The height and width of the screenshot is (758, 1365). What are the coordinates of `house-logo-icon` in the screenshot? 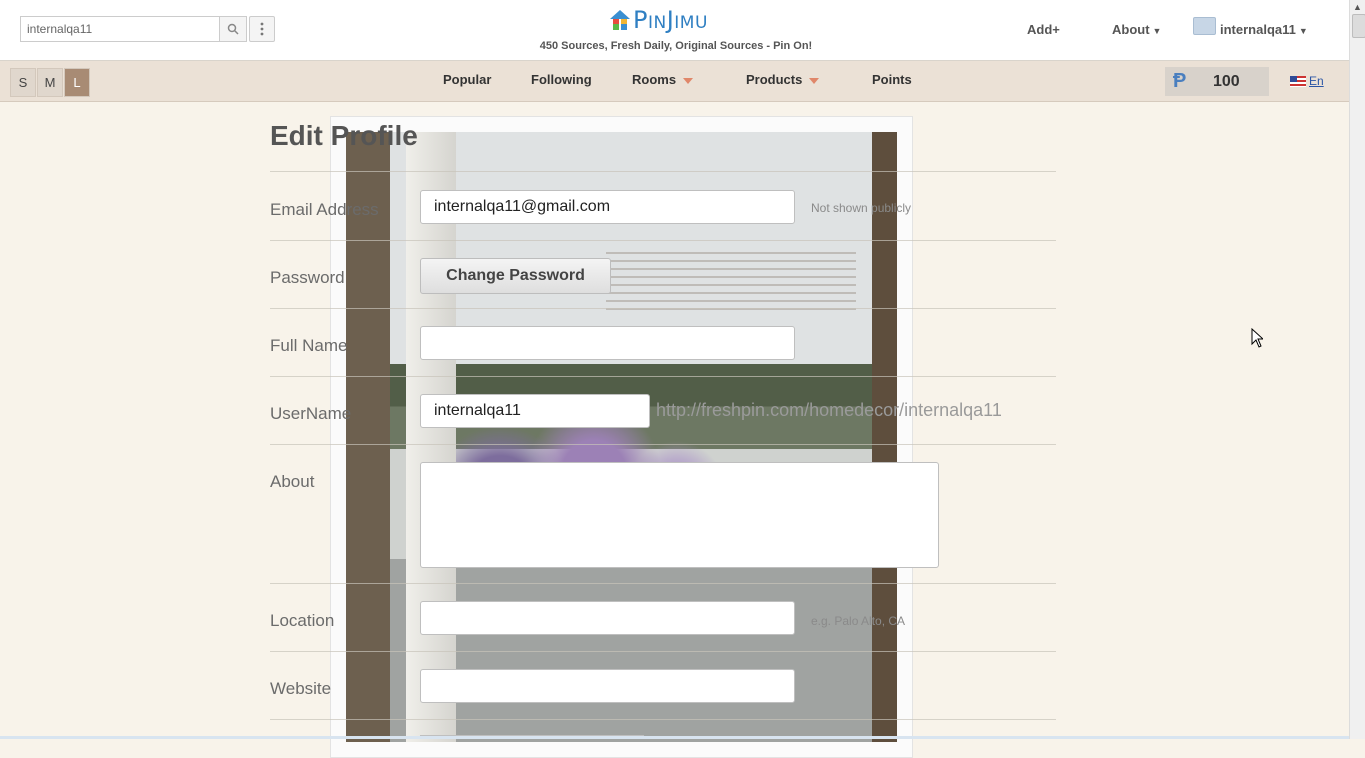 It's located at (620, 20).